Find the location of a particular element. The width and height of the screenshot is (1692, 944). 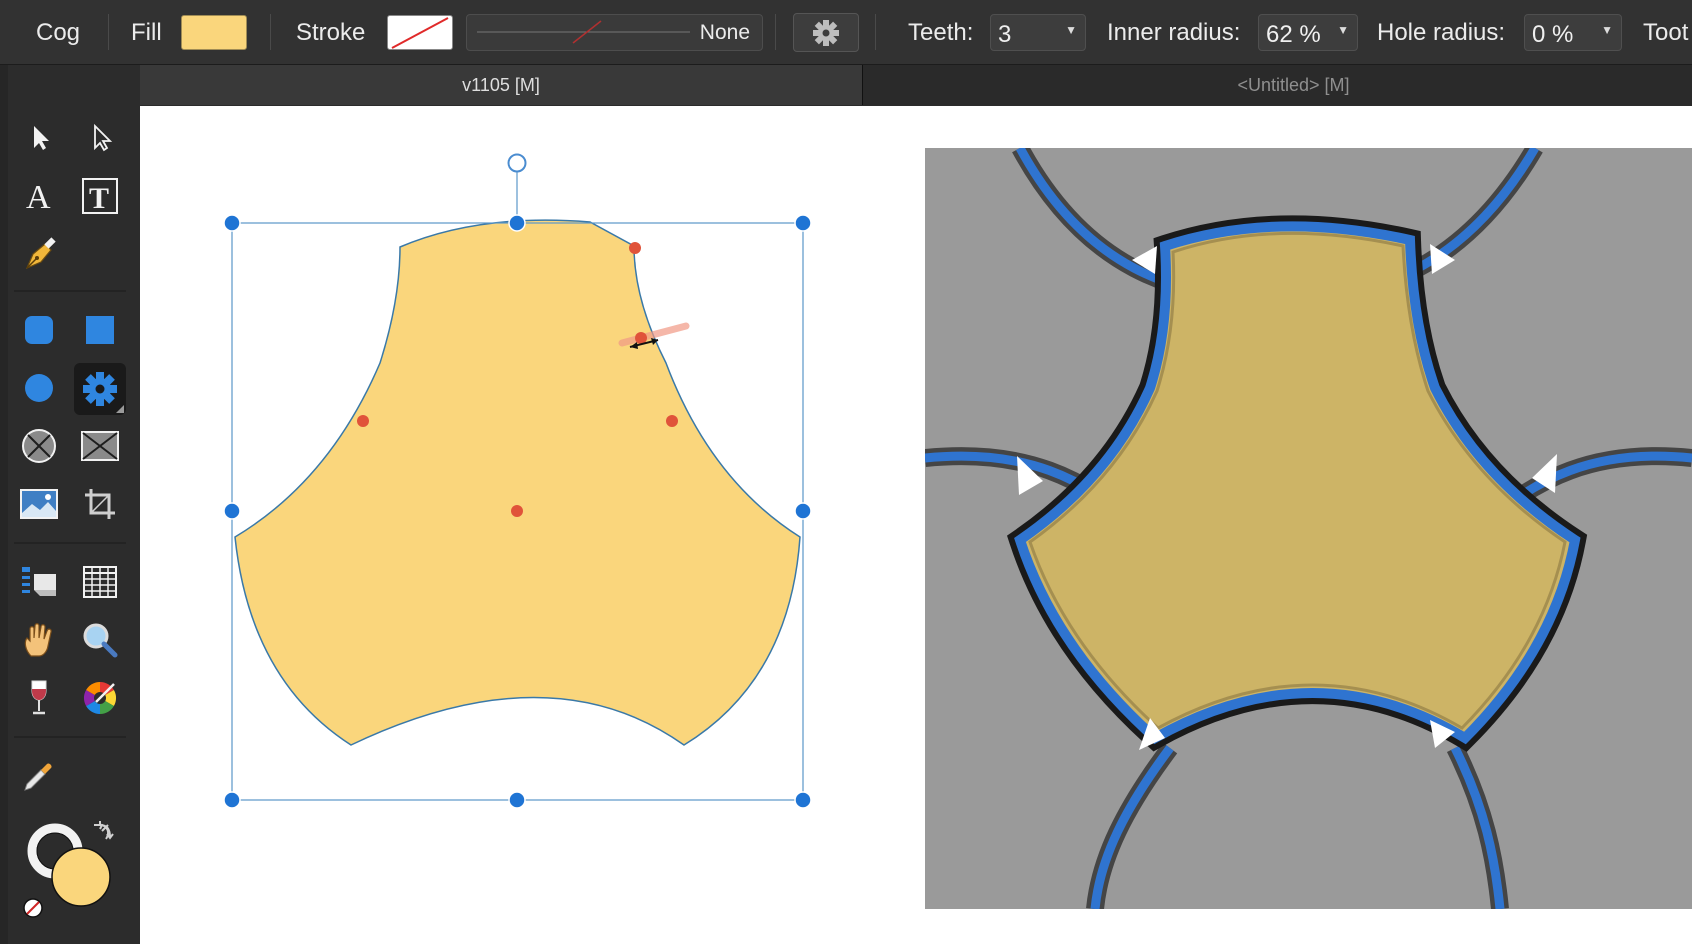

picture-frame-tool is located at coordinates (100, 446).